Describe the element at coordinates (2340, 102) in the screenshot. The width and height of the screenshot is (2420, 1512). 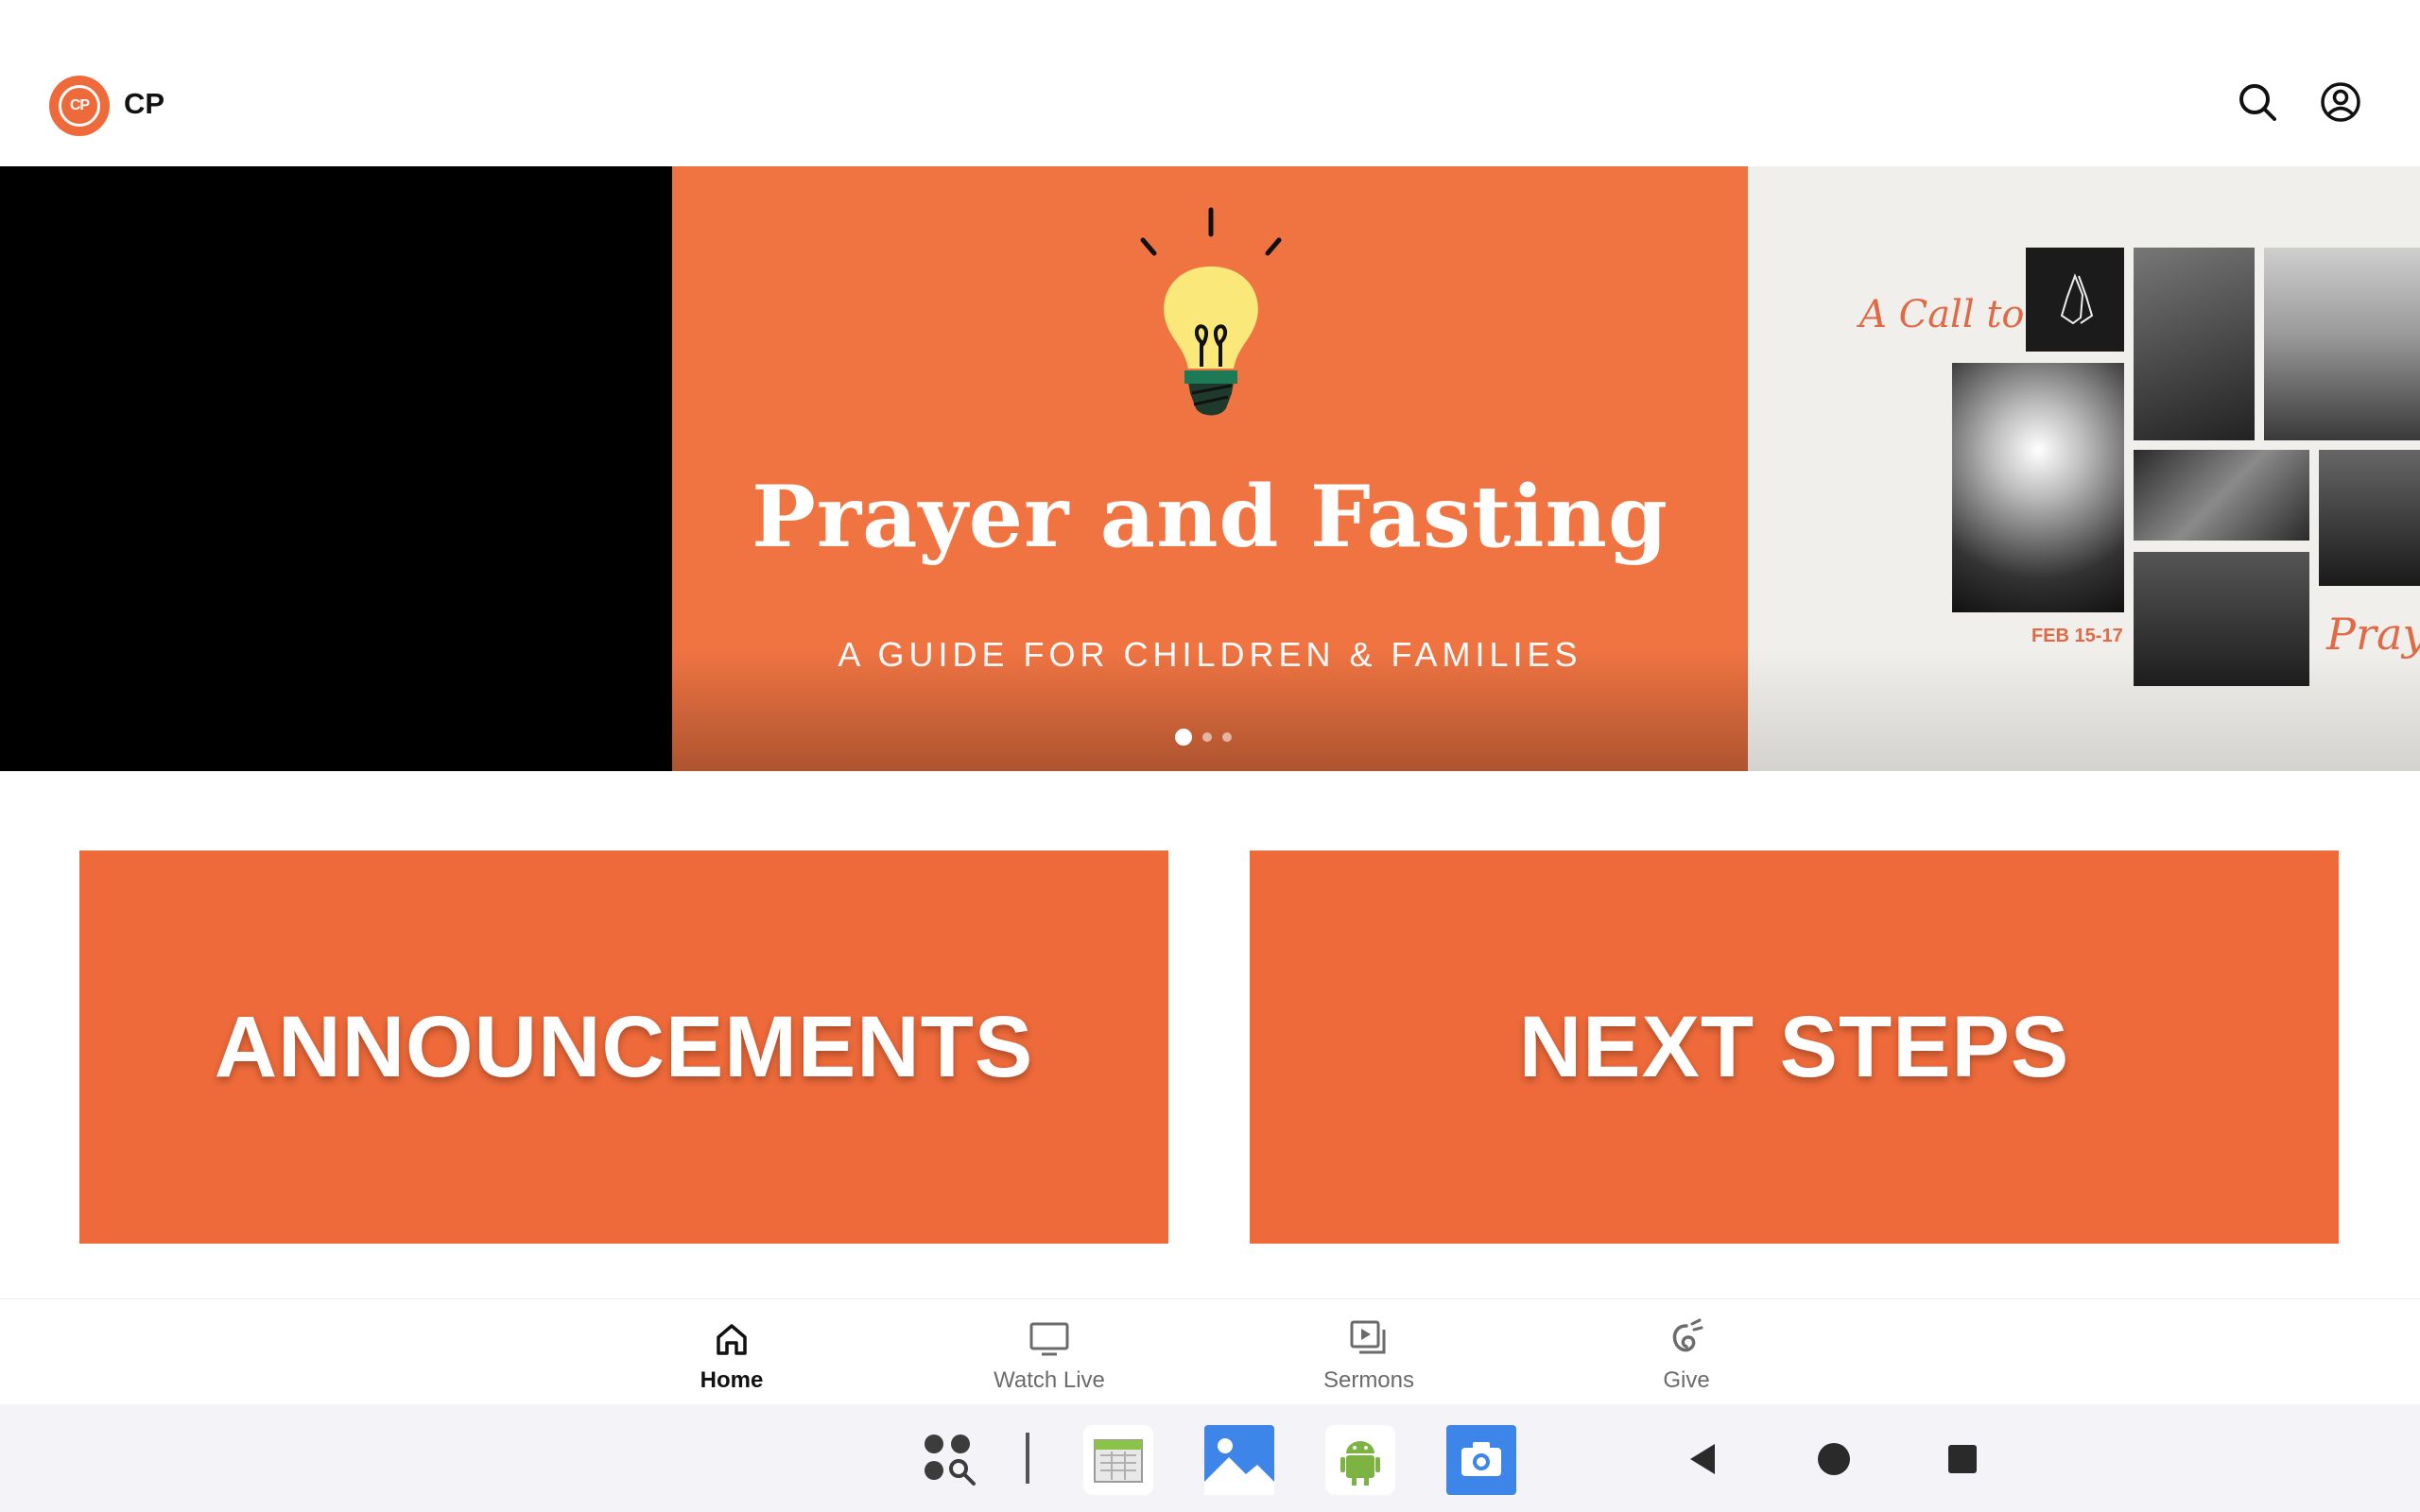
I see `account-circle-icon` at that location.